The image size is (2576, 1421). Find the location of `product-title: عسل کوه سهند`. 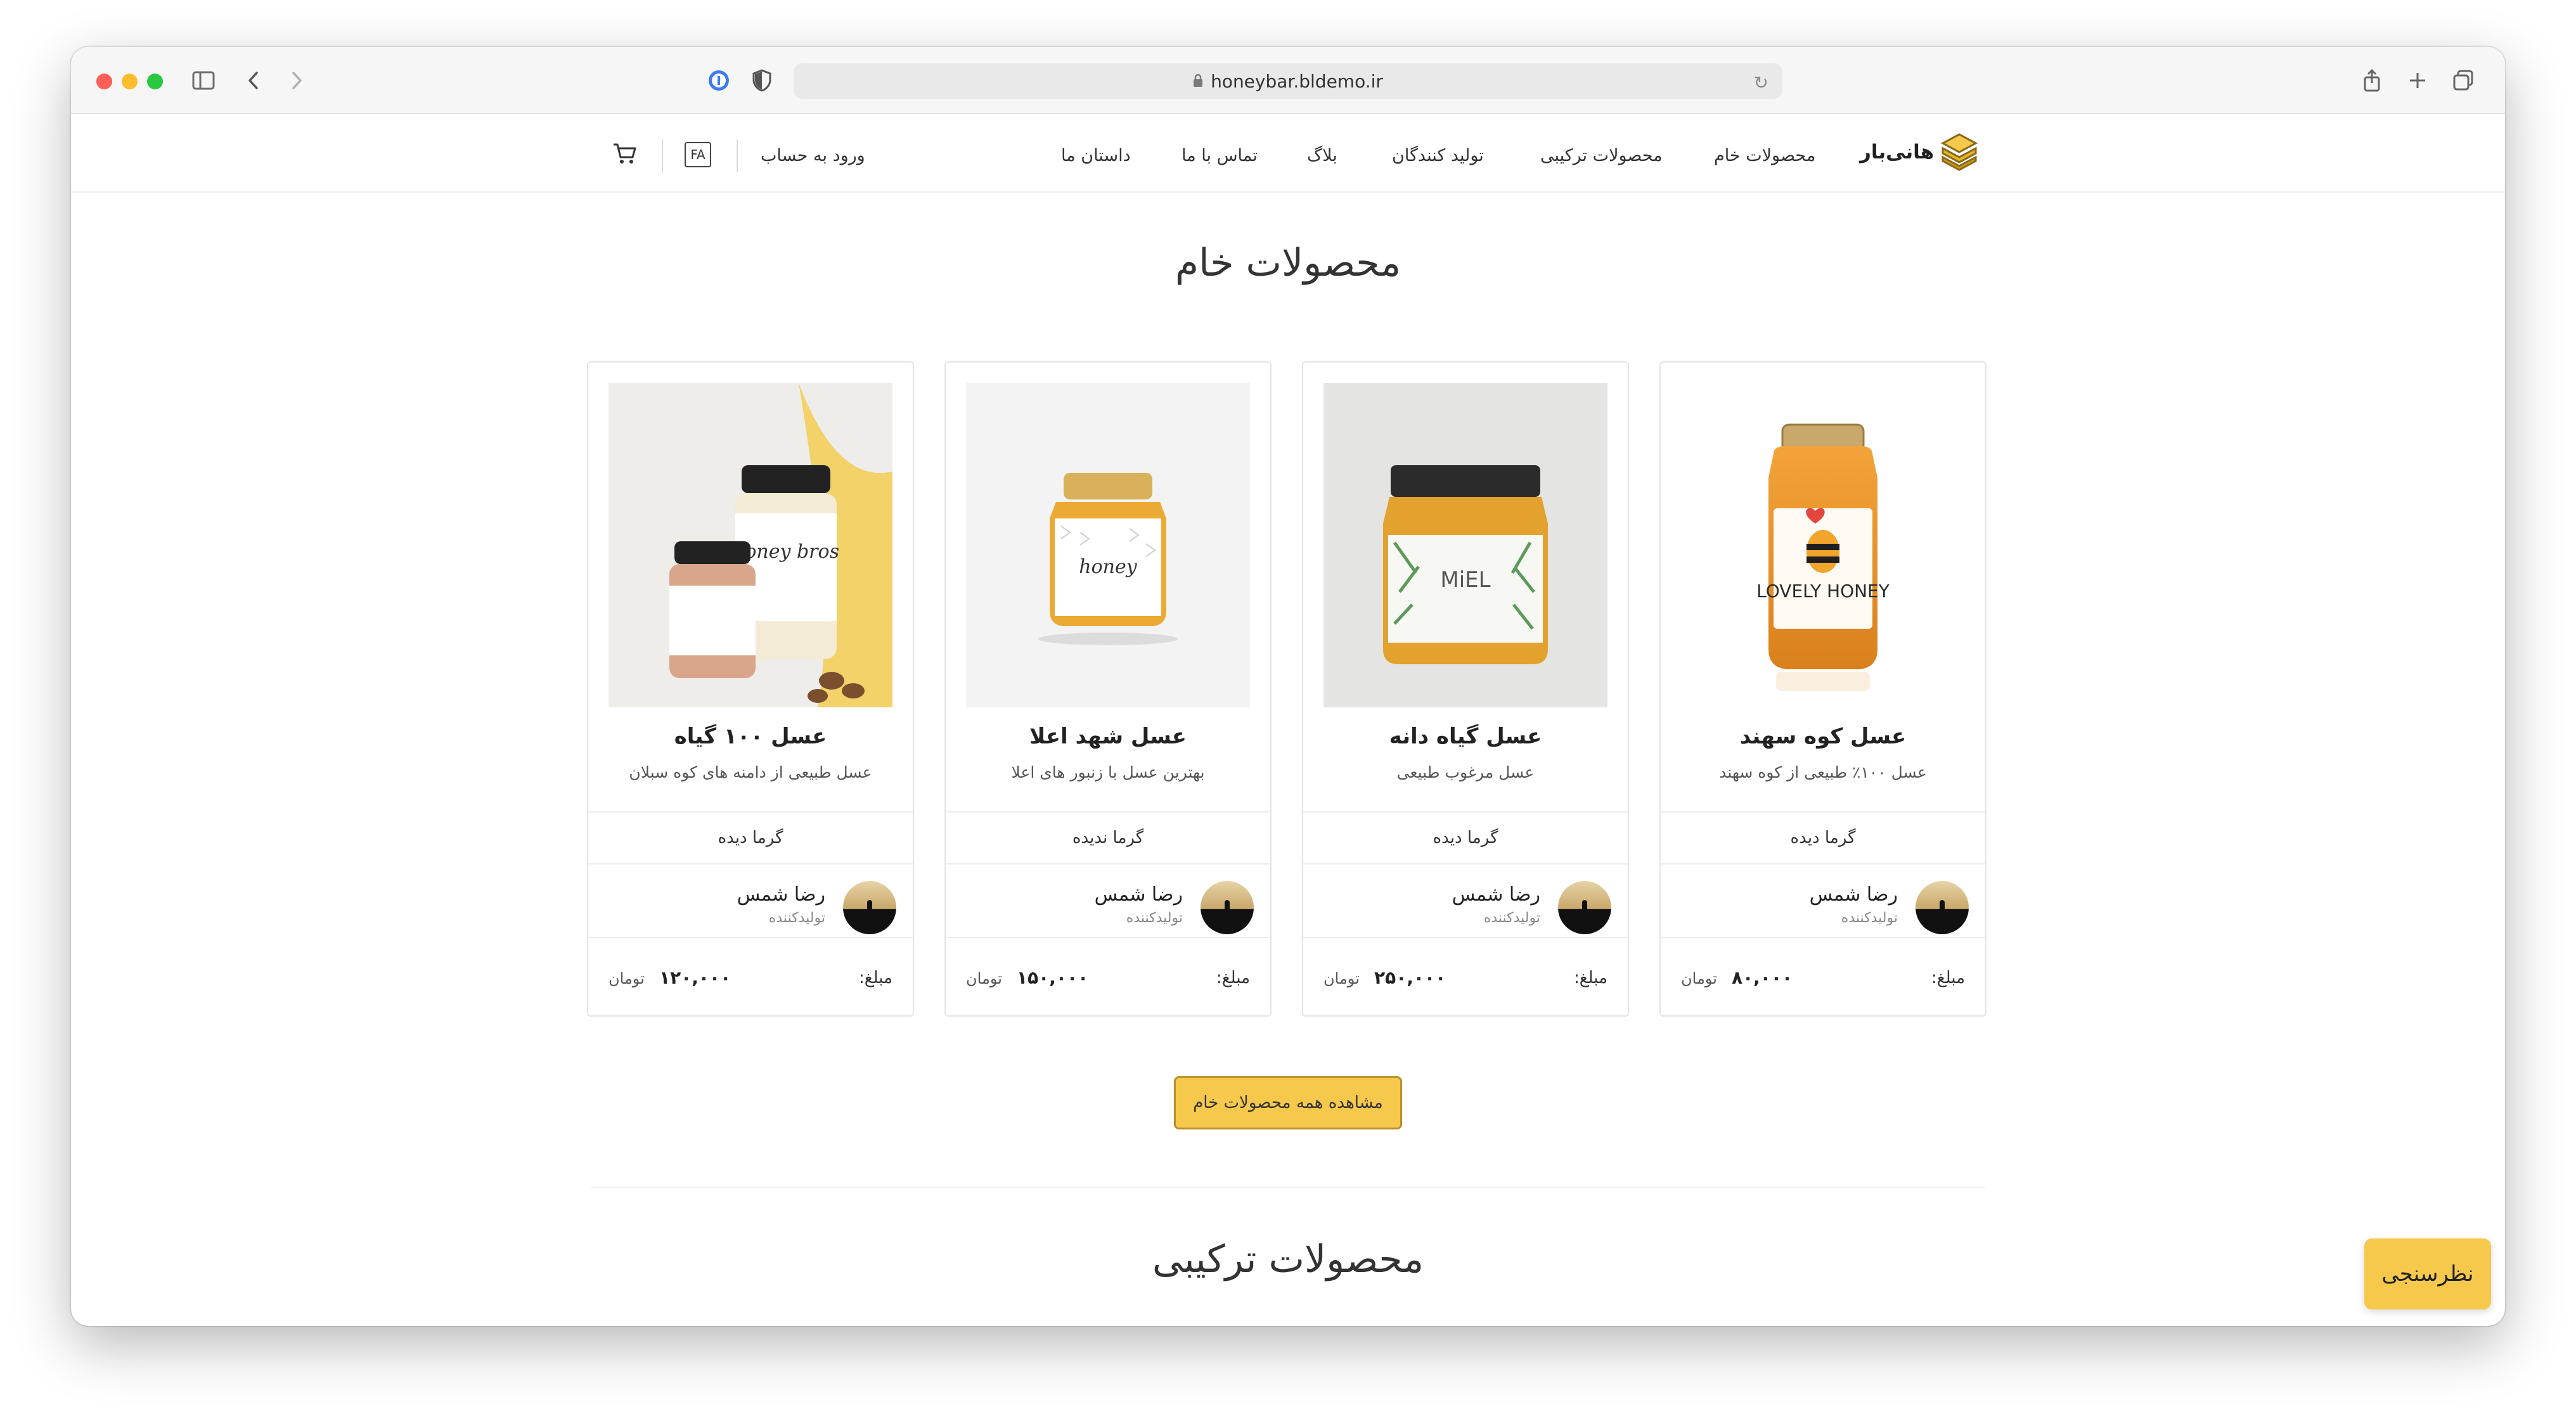

product-title: عسل کوه سهند is located at coordinates (1823, 736).